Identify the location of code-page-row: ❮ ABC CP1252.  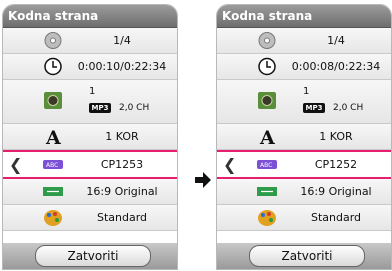
(304, 164).